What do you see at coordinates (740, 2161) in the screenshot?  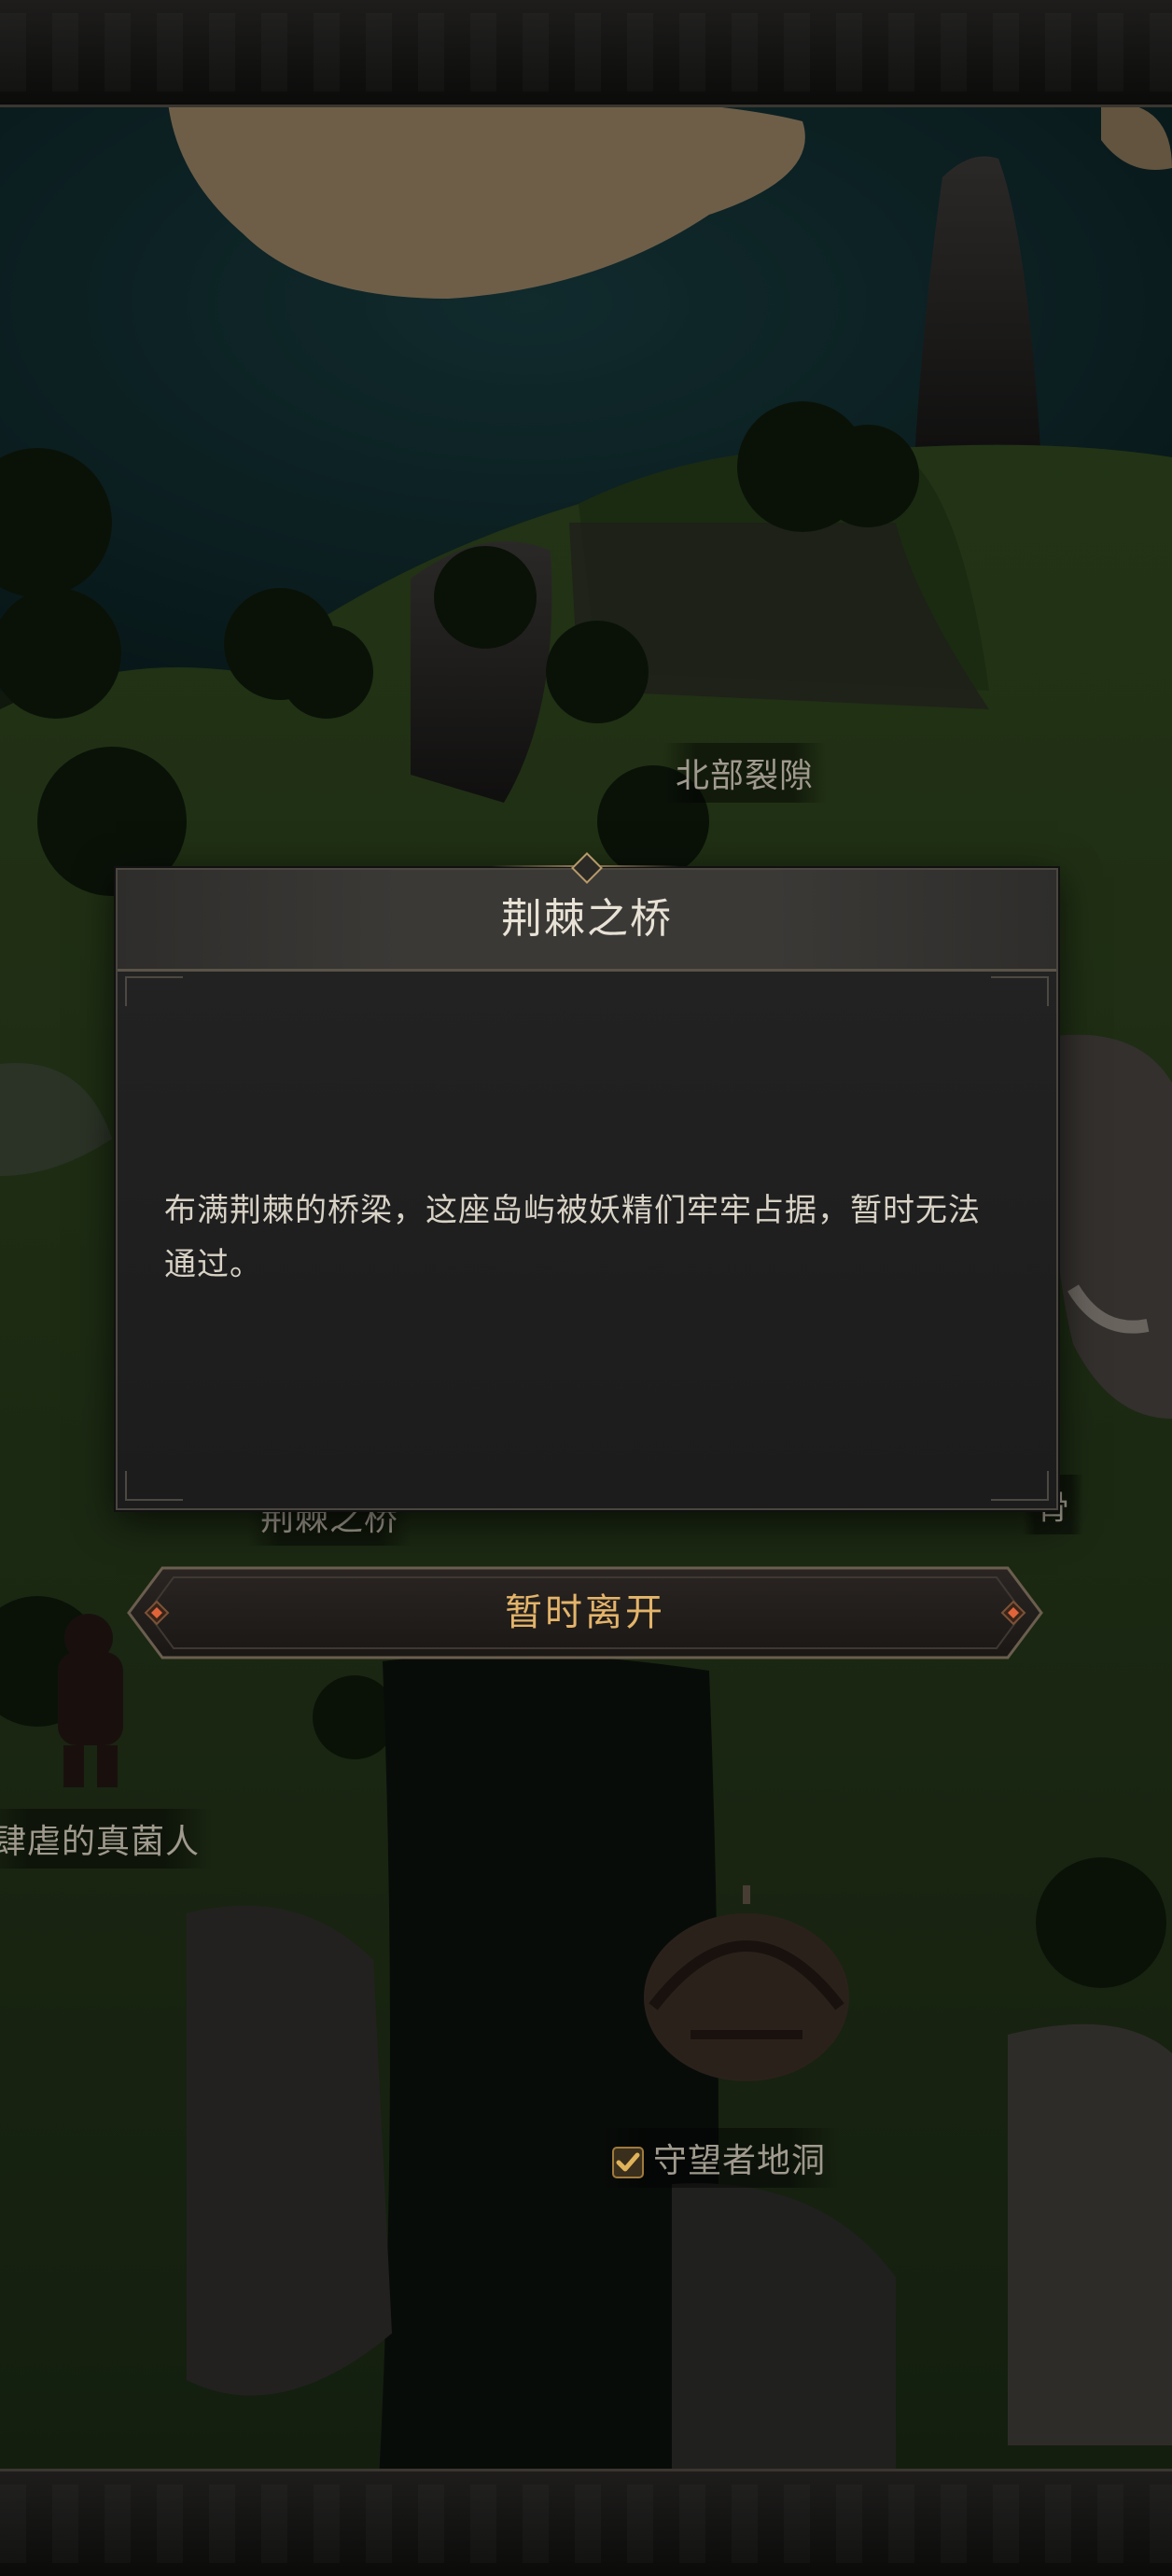 I see `location-name: 守望者地洞` at bounding box center [740, 2161].